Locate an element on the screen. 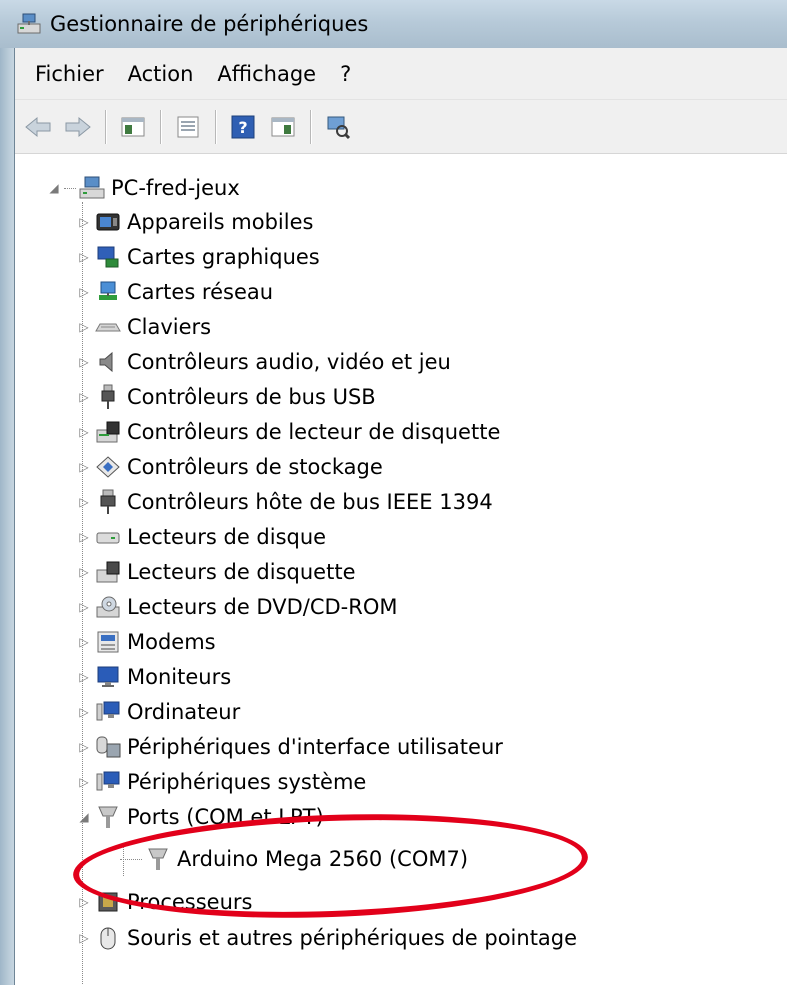 The height and width of the screenshot is (985, 787). hid-icon is located at coordinates (108, 747).